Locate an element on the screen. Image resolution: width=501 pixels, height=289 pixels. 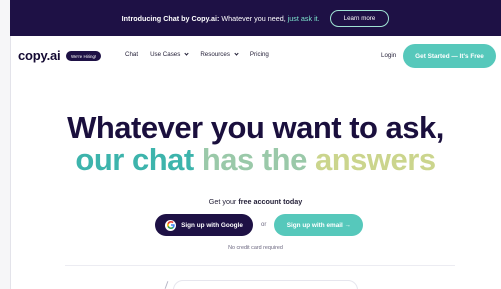
hero-line-2-part-2: has the is located at coordinates (258, 159).